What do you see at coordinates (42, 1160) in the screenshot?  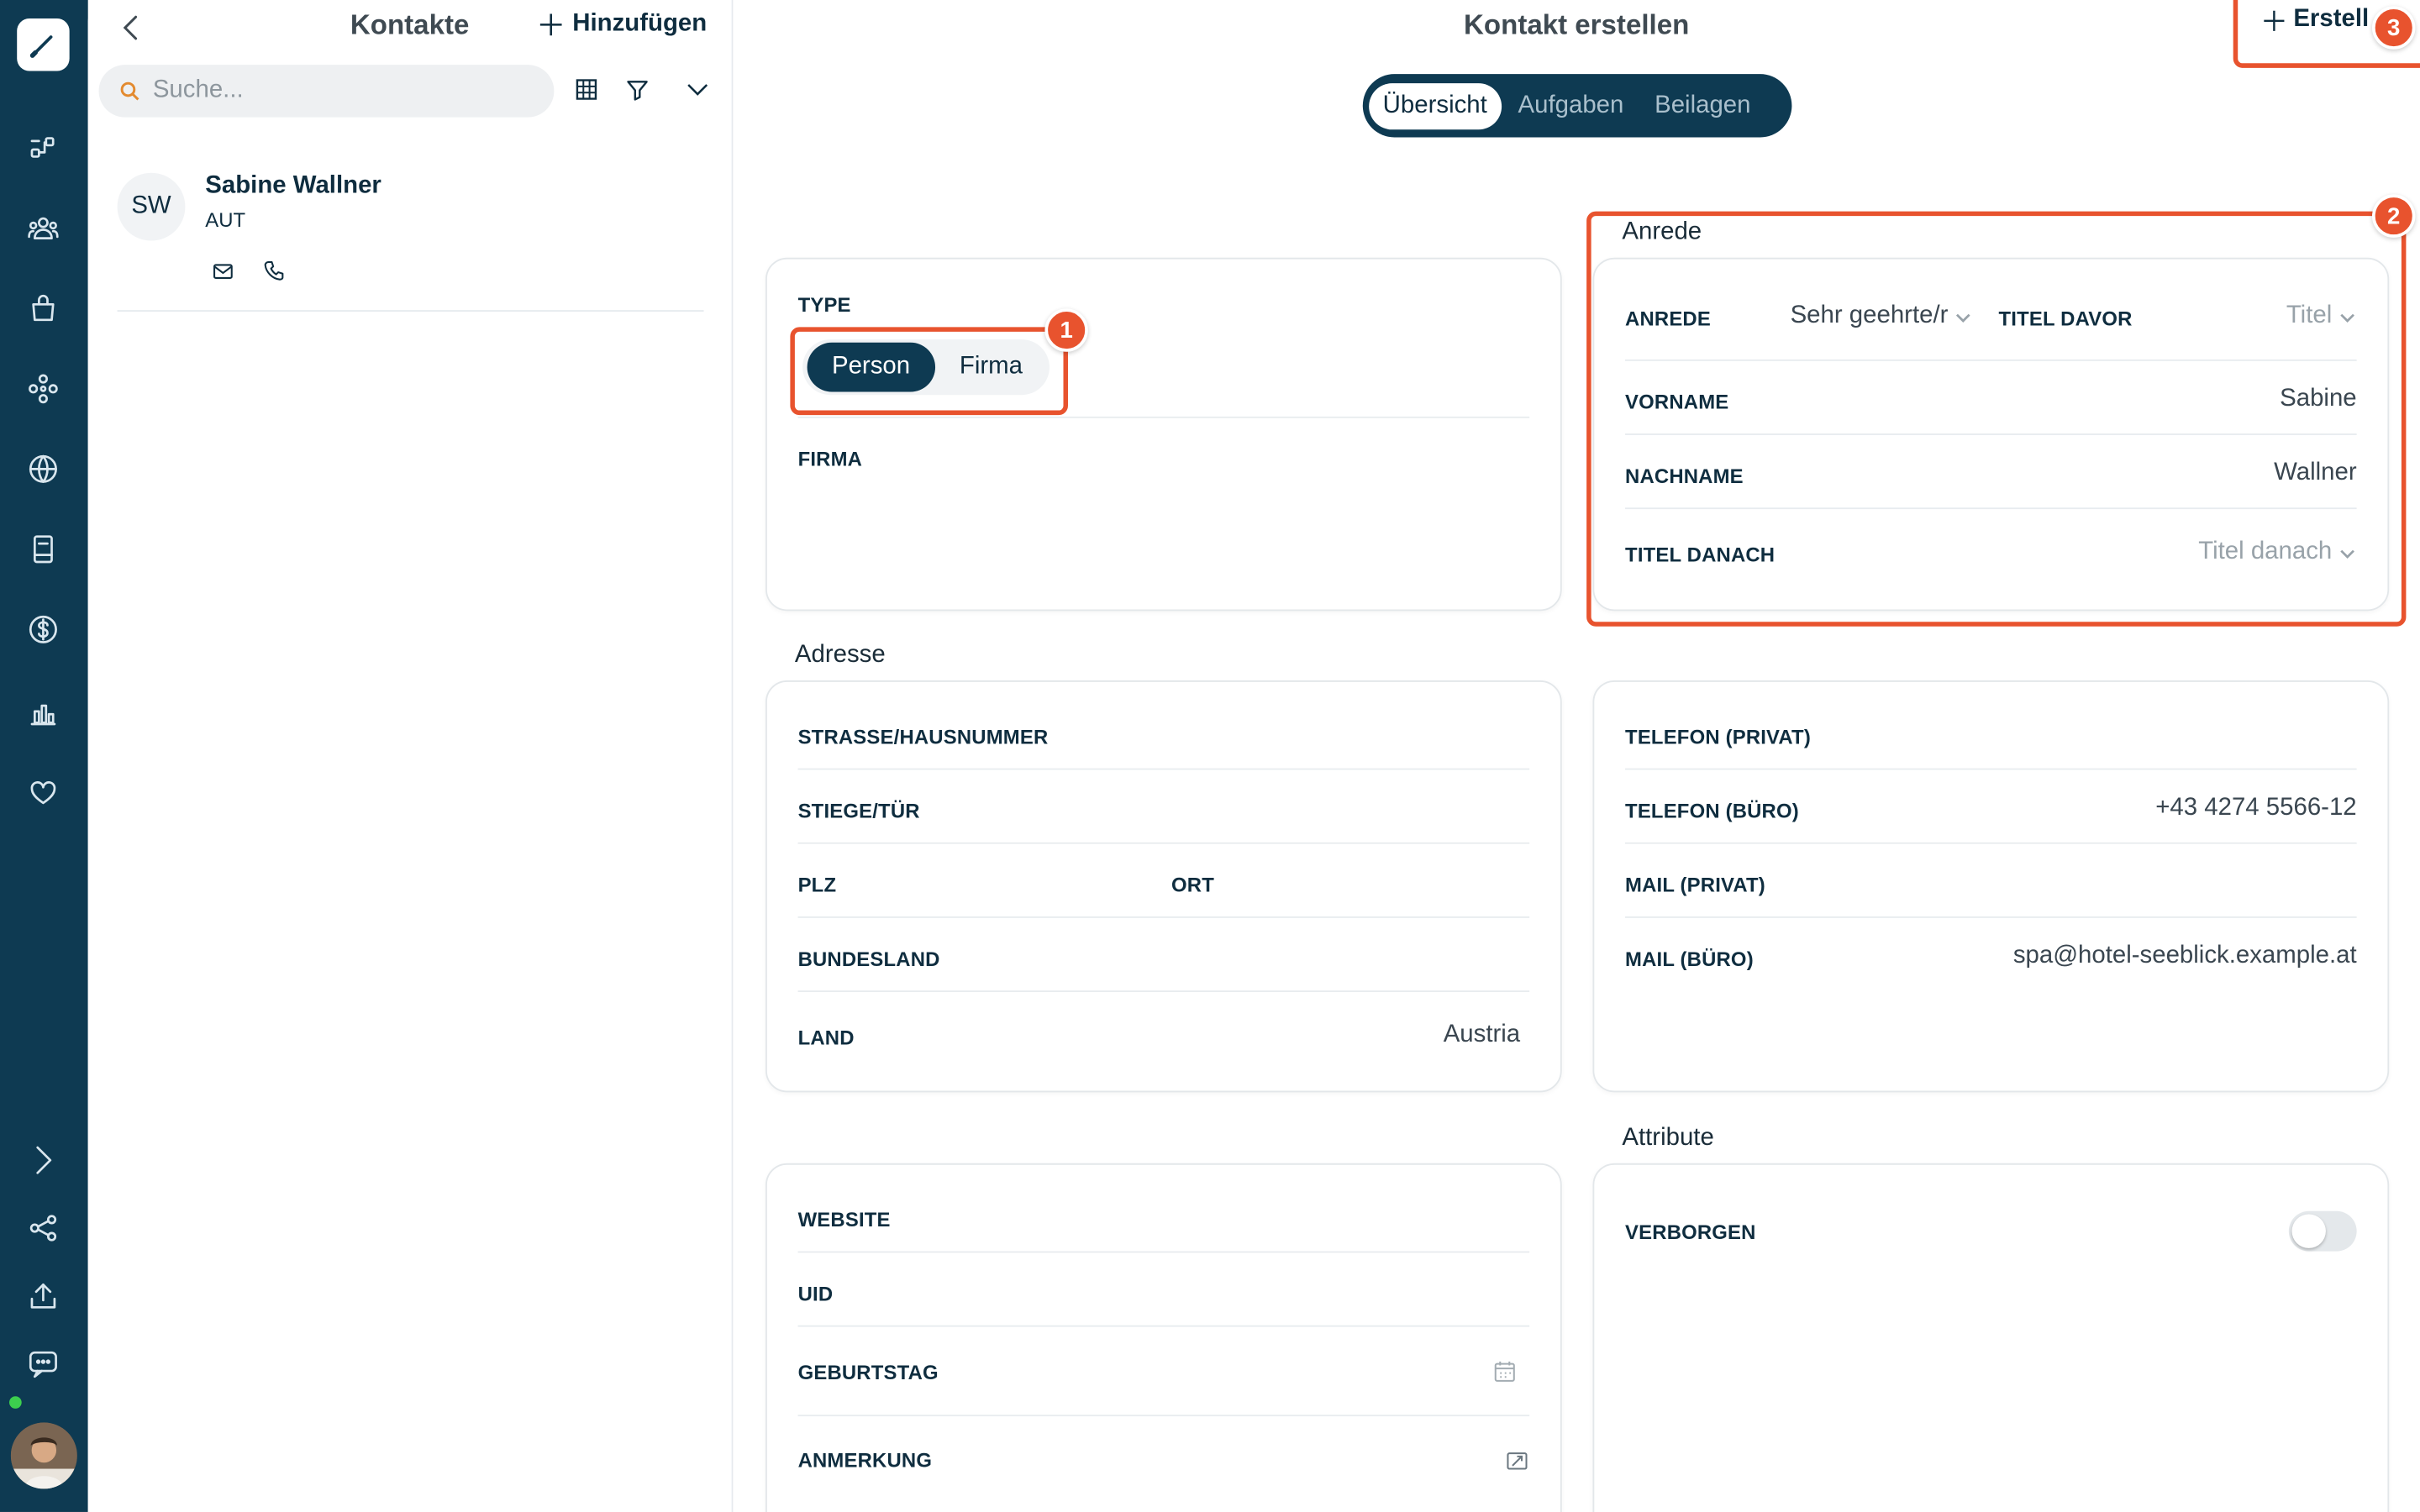 I see `chevron-right-icon` at bounding box center [42, 1160].